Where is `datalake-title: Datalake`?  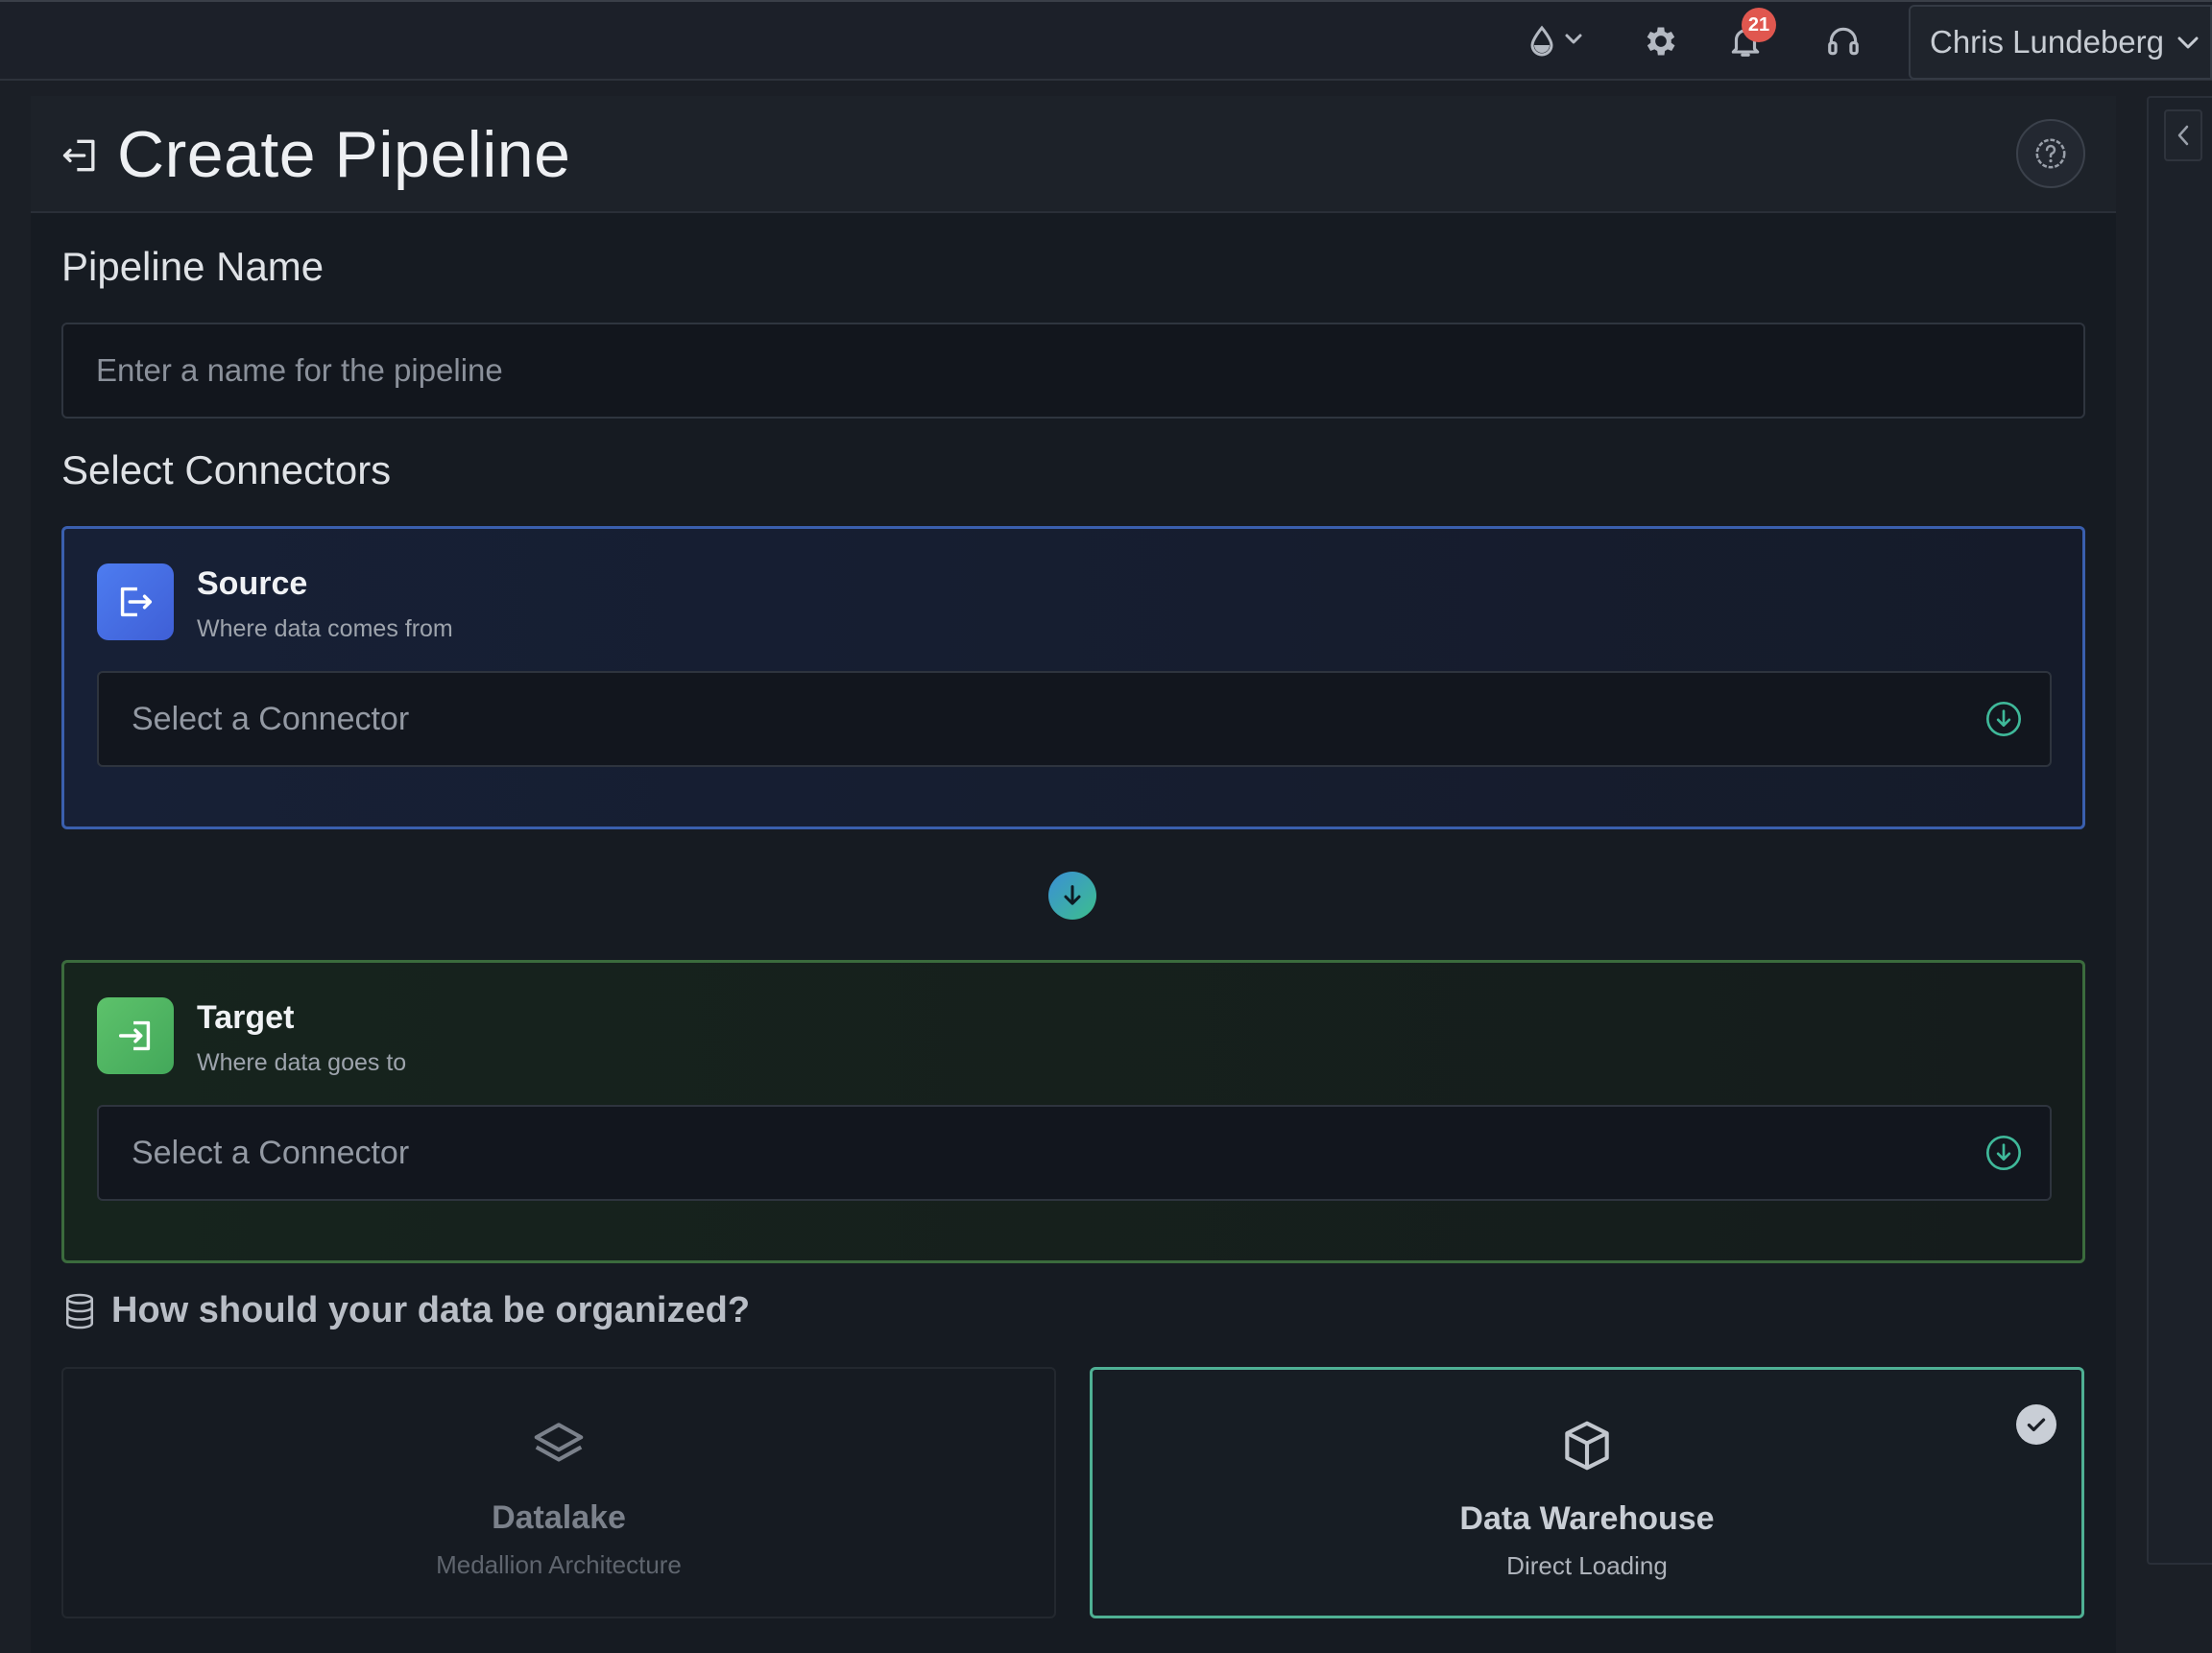
datalake-title: Datalake is located at coordinates (559, 1517).